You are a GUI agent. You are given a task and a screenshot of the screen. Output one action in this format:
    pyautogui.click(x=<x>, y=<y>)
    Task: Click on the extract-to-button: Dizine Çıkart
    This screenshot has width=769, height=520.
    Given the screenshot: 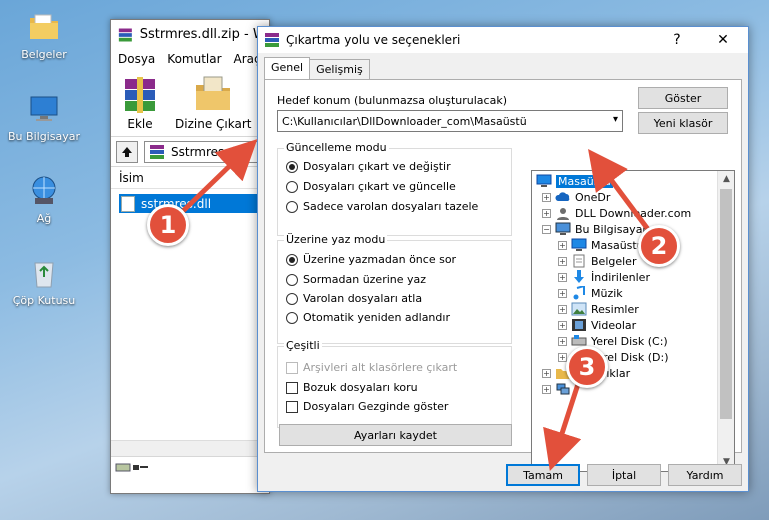 What is the action you would take?
    pyautogui.click(x=213, y=102)
    